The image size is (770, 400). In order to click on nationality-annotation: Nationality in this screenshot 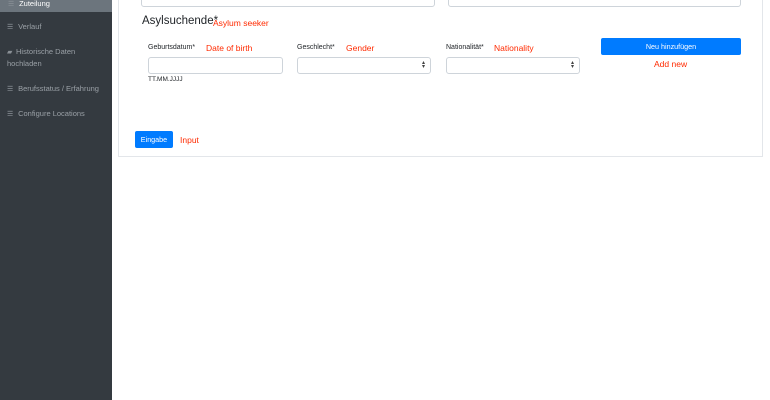, I will do `click(514, 48)`.